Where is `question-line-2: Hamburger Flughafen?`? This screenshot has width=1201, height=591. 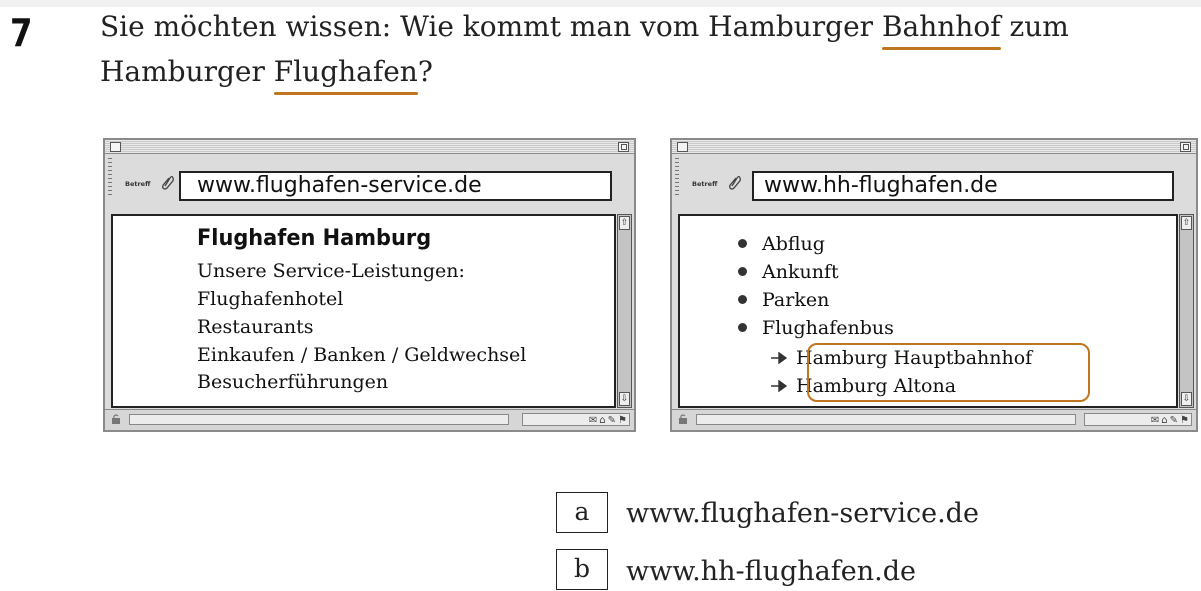 question-line-2: Hamburger Flughafen? is located at coordinates (266, 75).